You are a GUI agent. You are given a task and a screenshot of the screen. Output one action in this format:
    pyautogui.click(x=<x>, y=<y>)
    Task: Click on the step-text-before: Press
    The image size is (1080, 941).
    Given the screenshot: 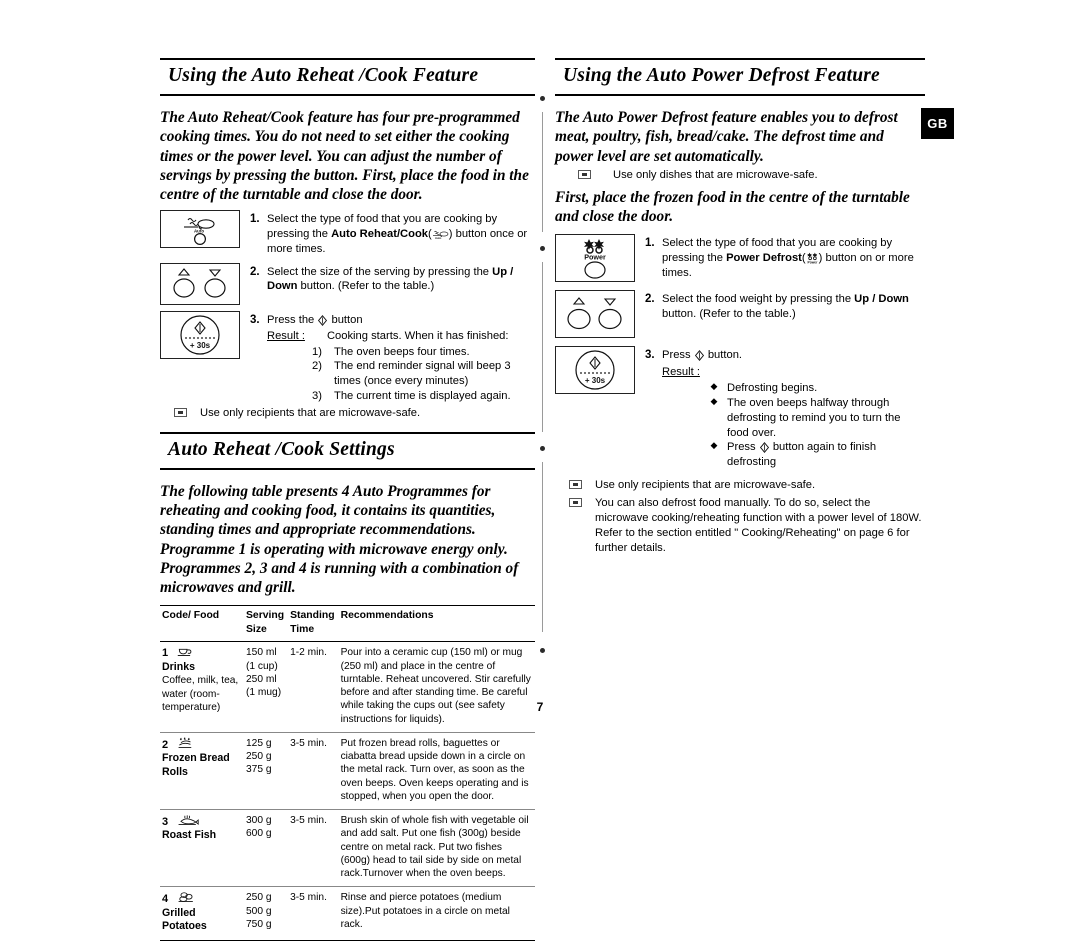 What is the action you would take?
    pyautogui.click(x=678, y=355)
    